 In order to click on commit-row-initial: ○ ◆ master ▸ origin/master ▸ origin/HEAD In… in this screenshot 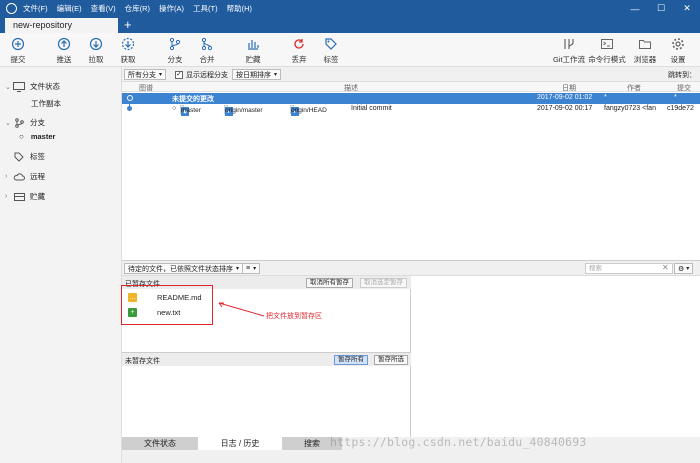, I will do `click(411, 110)`.